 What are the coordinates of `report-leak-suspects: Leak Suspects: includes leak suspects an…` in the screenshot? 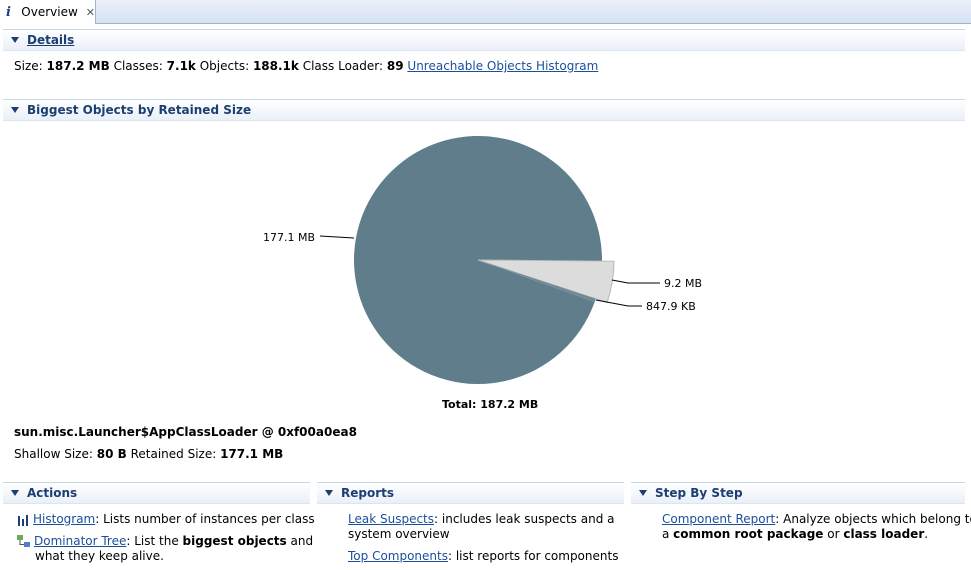 It's located at (481, 519).